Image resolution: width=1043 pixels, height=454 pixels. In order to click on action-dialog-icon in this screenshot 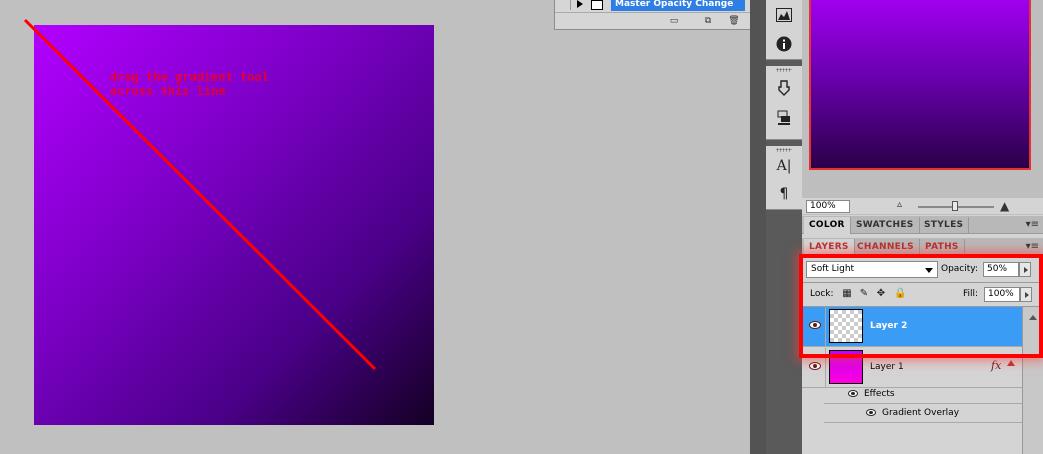, I will do `click(597, 5)`.